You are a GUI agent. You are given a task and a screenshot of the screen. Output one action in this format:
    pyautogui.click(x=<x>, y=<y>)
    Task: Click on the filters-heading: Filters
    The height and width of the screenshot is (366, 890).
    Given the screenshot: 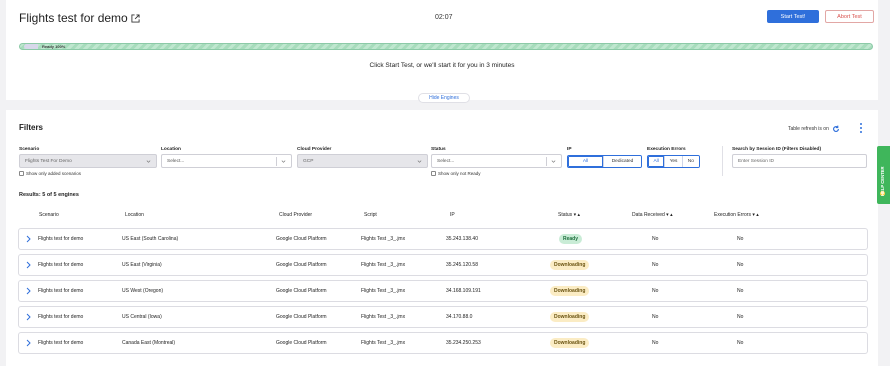 What is the action you would take?
    pyautogui.click(x=31, y=127)
    